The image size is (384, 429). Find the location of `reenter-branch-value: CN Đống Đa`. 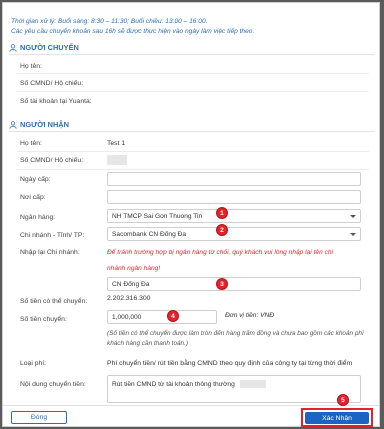

reenter-branch-value: CN Đống Đa is located at coordinates (131, 284).